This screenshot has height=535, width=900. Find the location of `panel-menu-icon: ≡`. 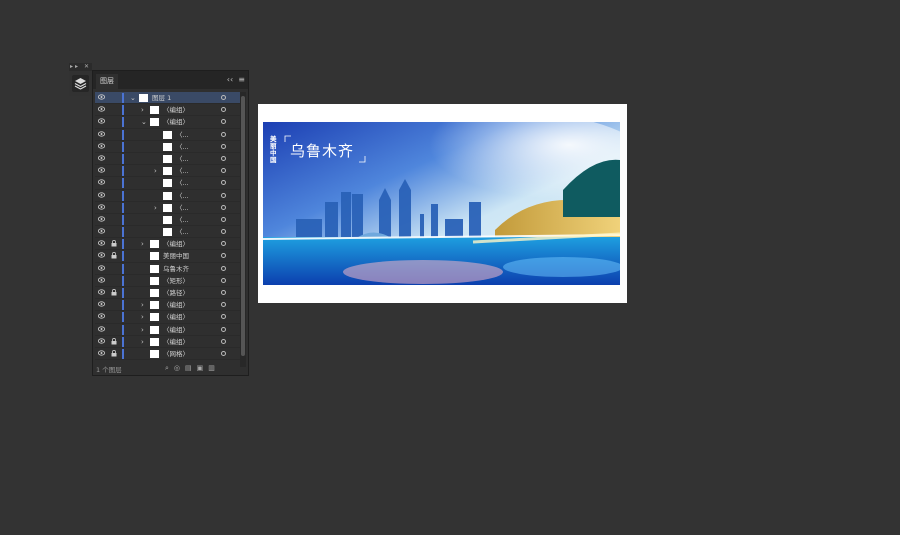

panel-menu-icon: ≡ is located at coordinates (241, 79).